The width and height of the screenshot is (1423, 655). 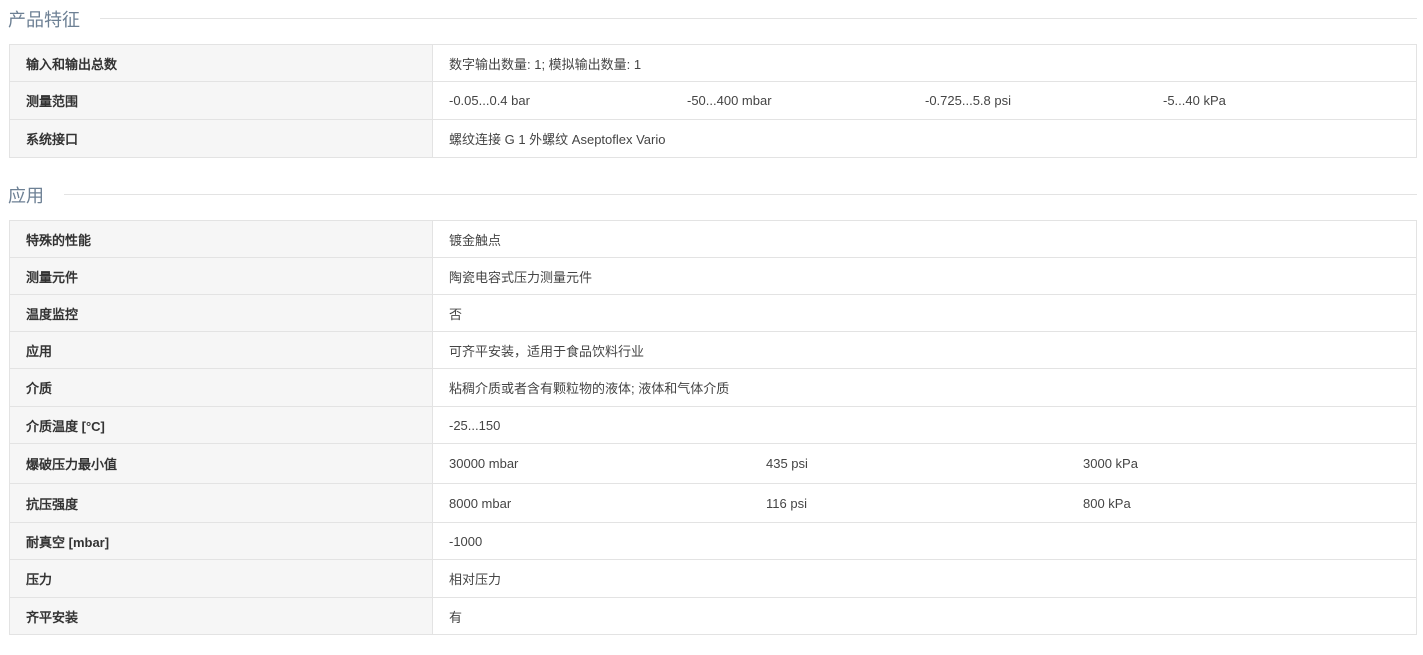 I want to click on row-label: 测量元件, so click(x=221, y=276).